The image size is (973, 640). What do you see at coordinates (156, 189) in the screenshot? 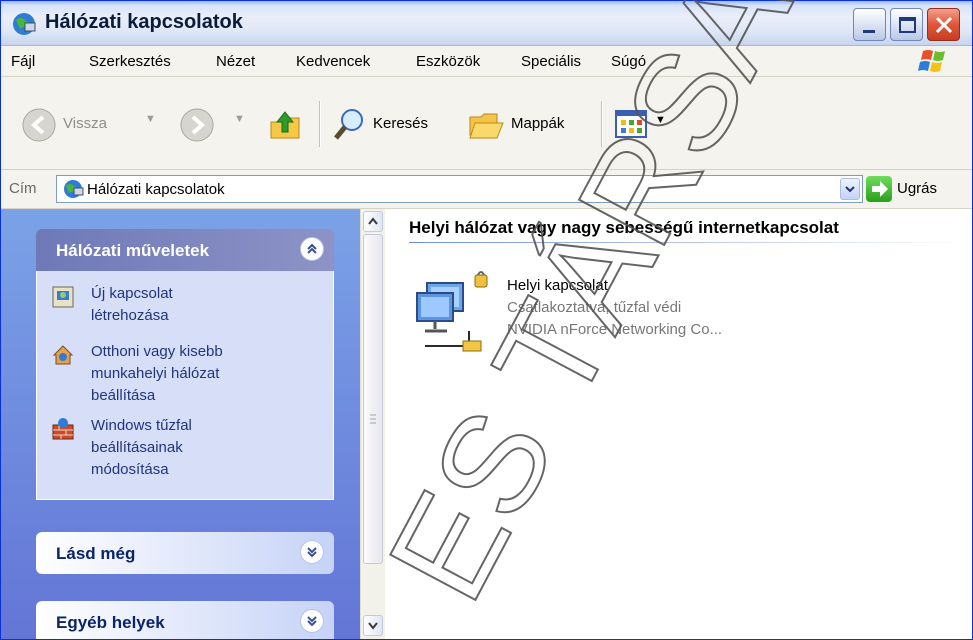
I see `address-value: Hálózati kapcsolatok` at bounding box center [156, 189].